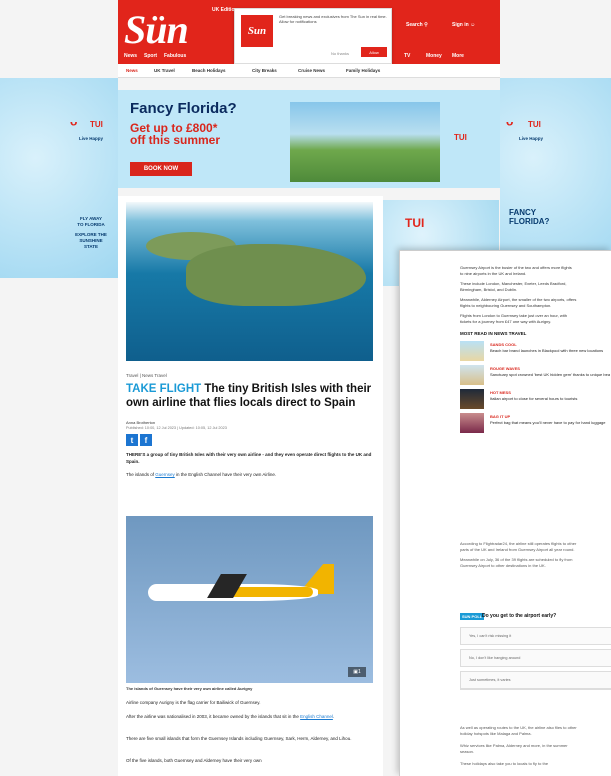 This screenshot has height=776, width=611. Describe the element at coordinates (316, 716) in the screenshot. I see `english-channel-link: English Channel` at that location.